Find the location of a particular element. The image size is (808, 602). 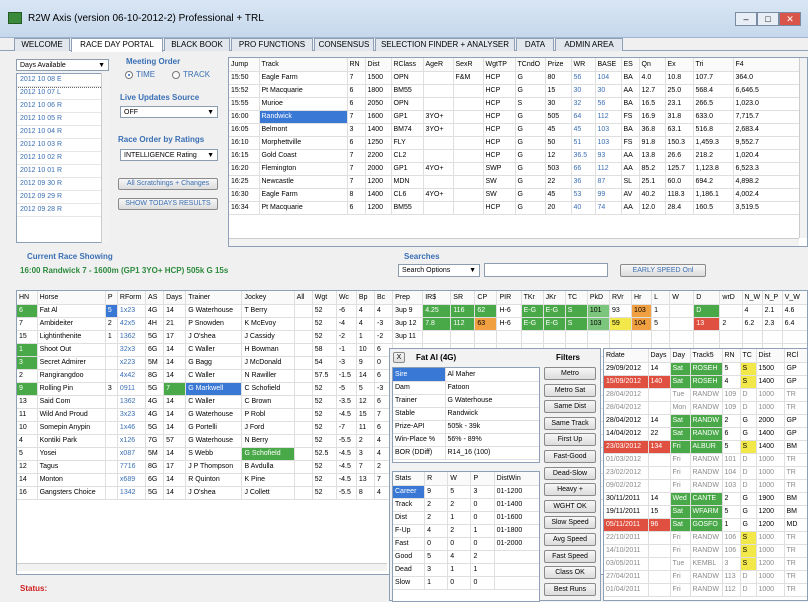

stats-column-header: DistWin is located at coordinates (516, 479).